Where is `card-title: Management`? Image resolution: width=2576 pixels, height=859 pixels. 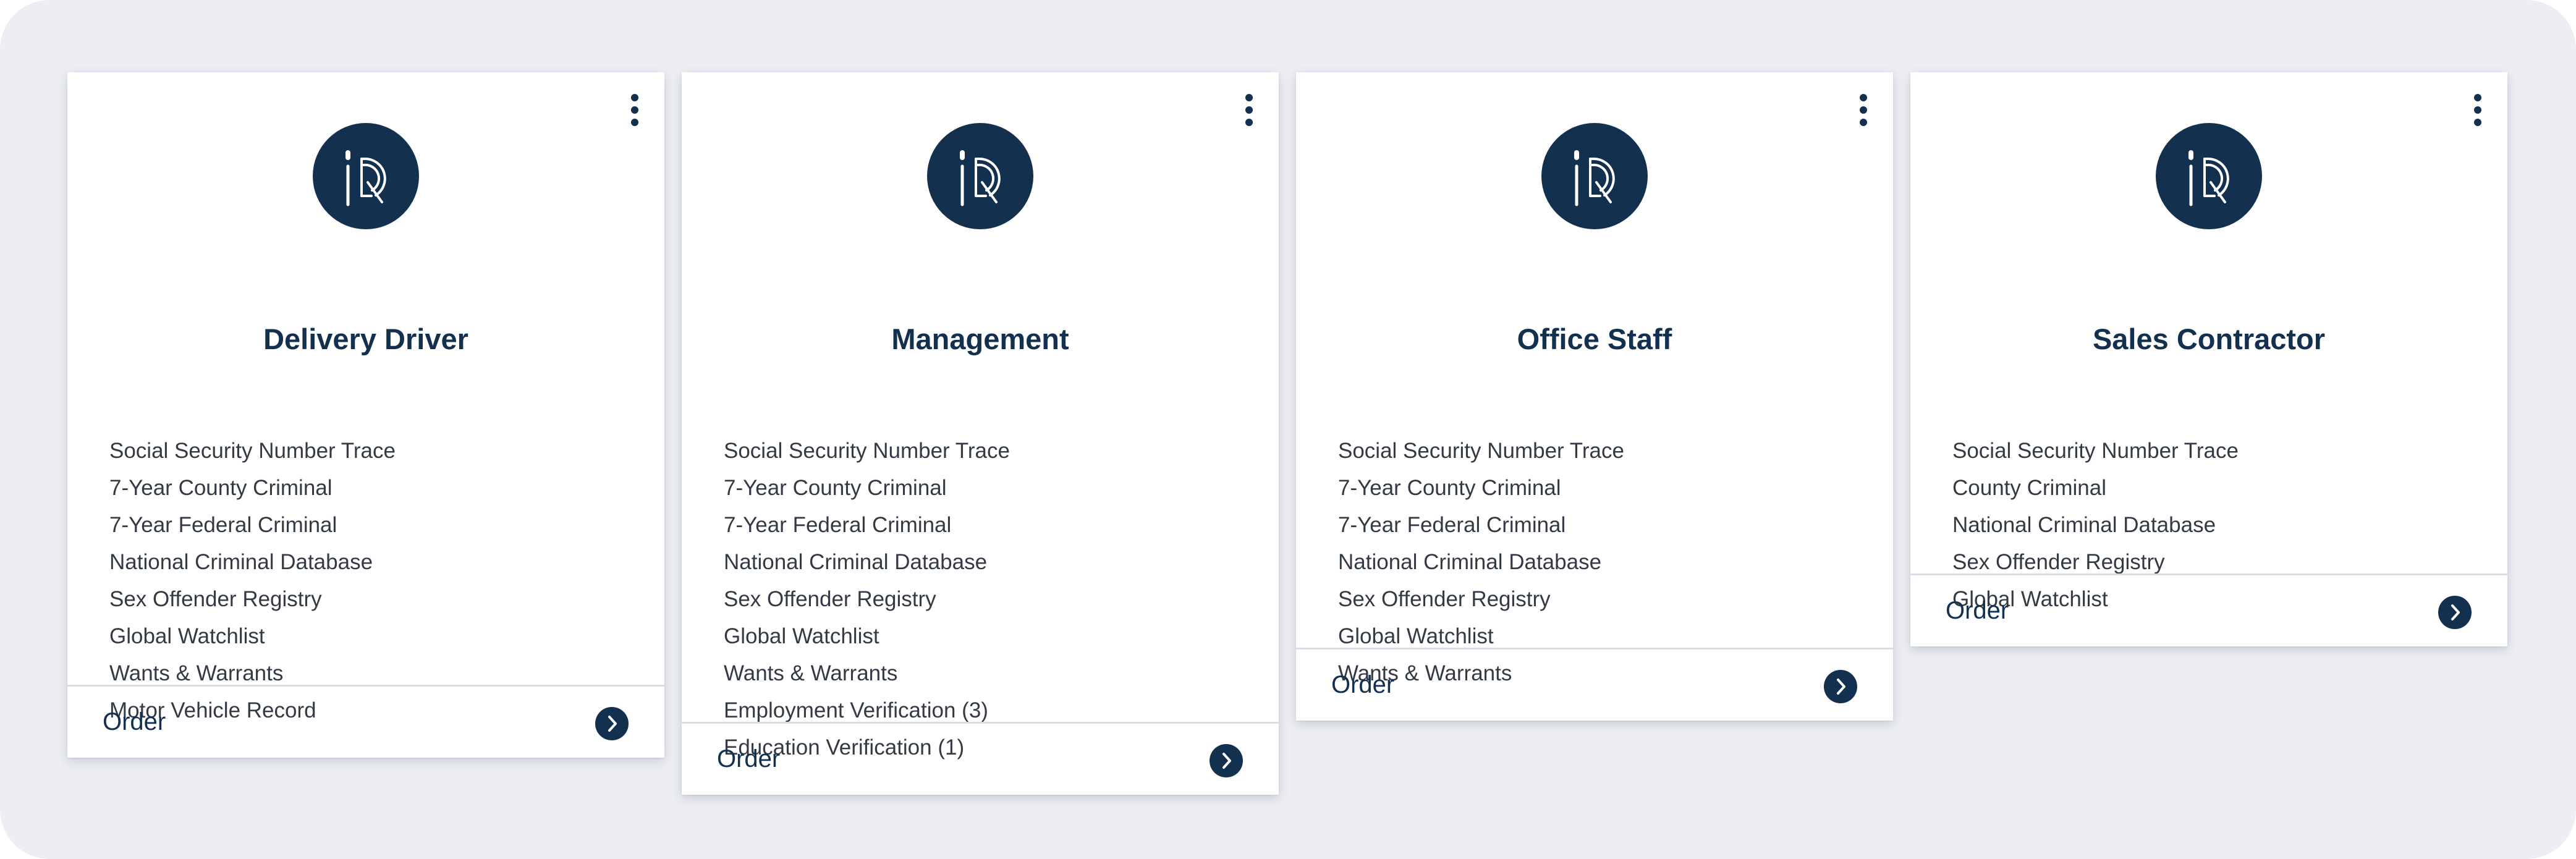 card-title: Management is located at coordinates (980, 339).